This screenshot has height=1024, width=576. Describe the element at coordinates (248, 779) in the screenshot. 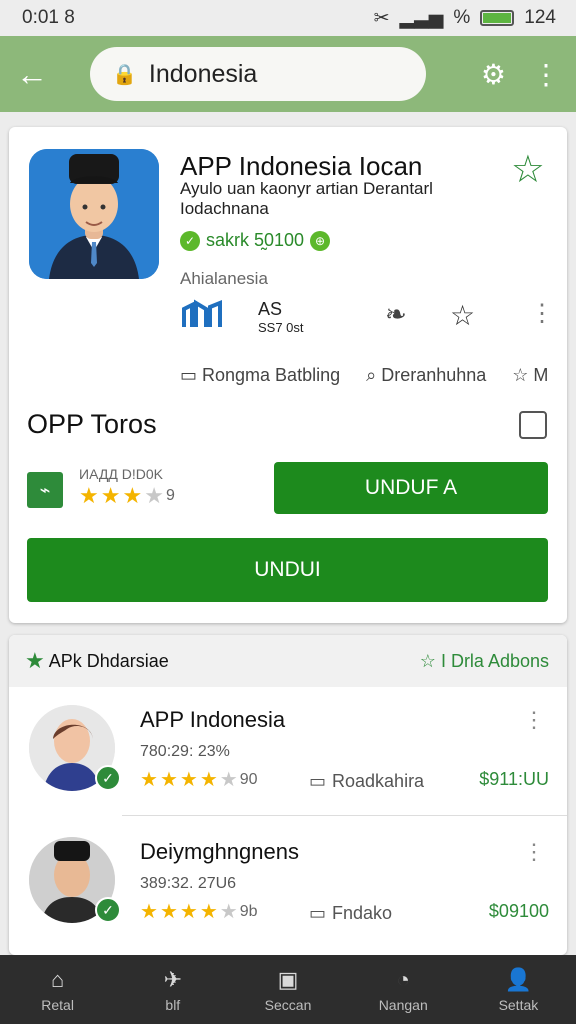

I see `rating-value: 90` at that location.